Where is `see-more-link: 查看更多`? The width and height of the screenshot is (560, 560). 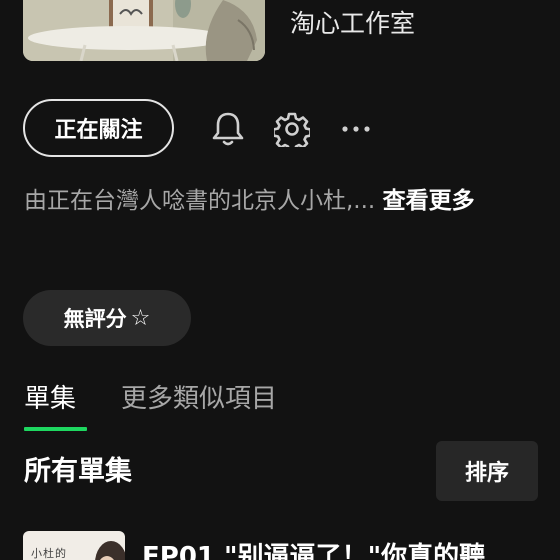 see-more-link: 查看更多 is located at coordinates (429, 201).